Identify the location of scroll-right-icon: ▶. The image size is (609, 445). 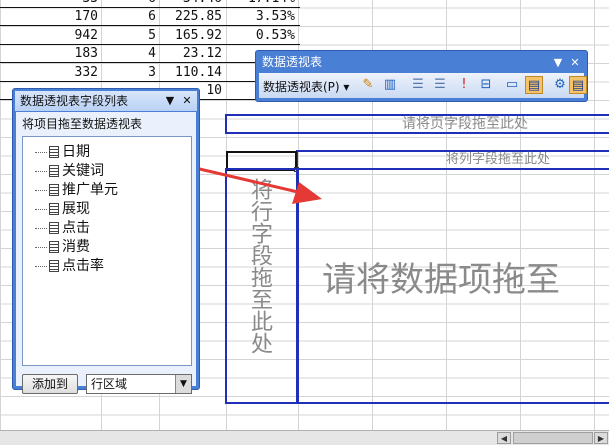
(601, 438).